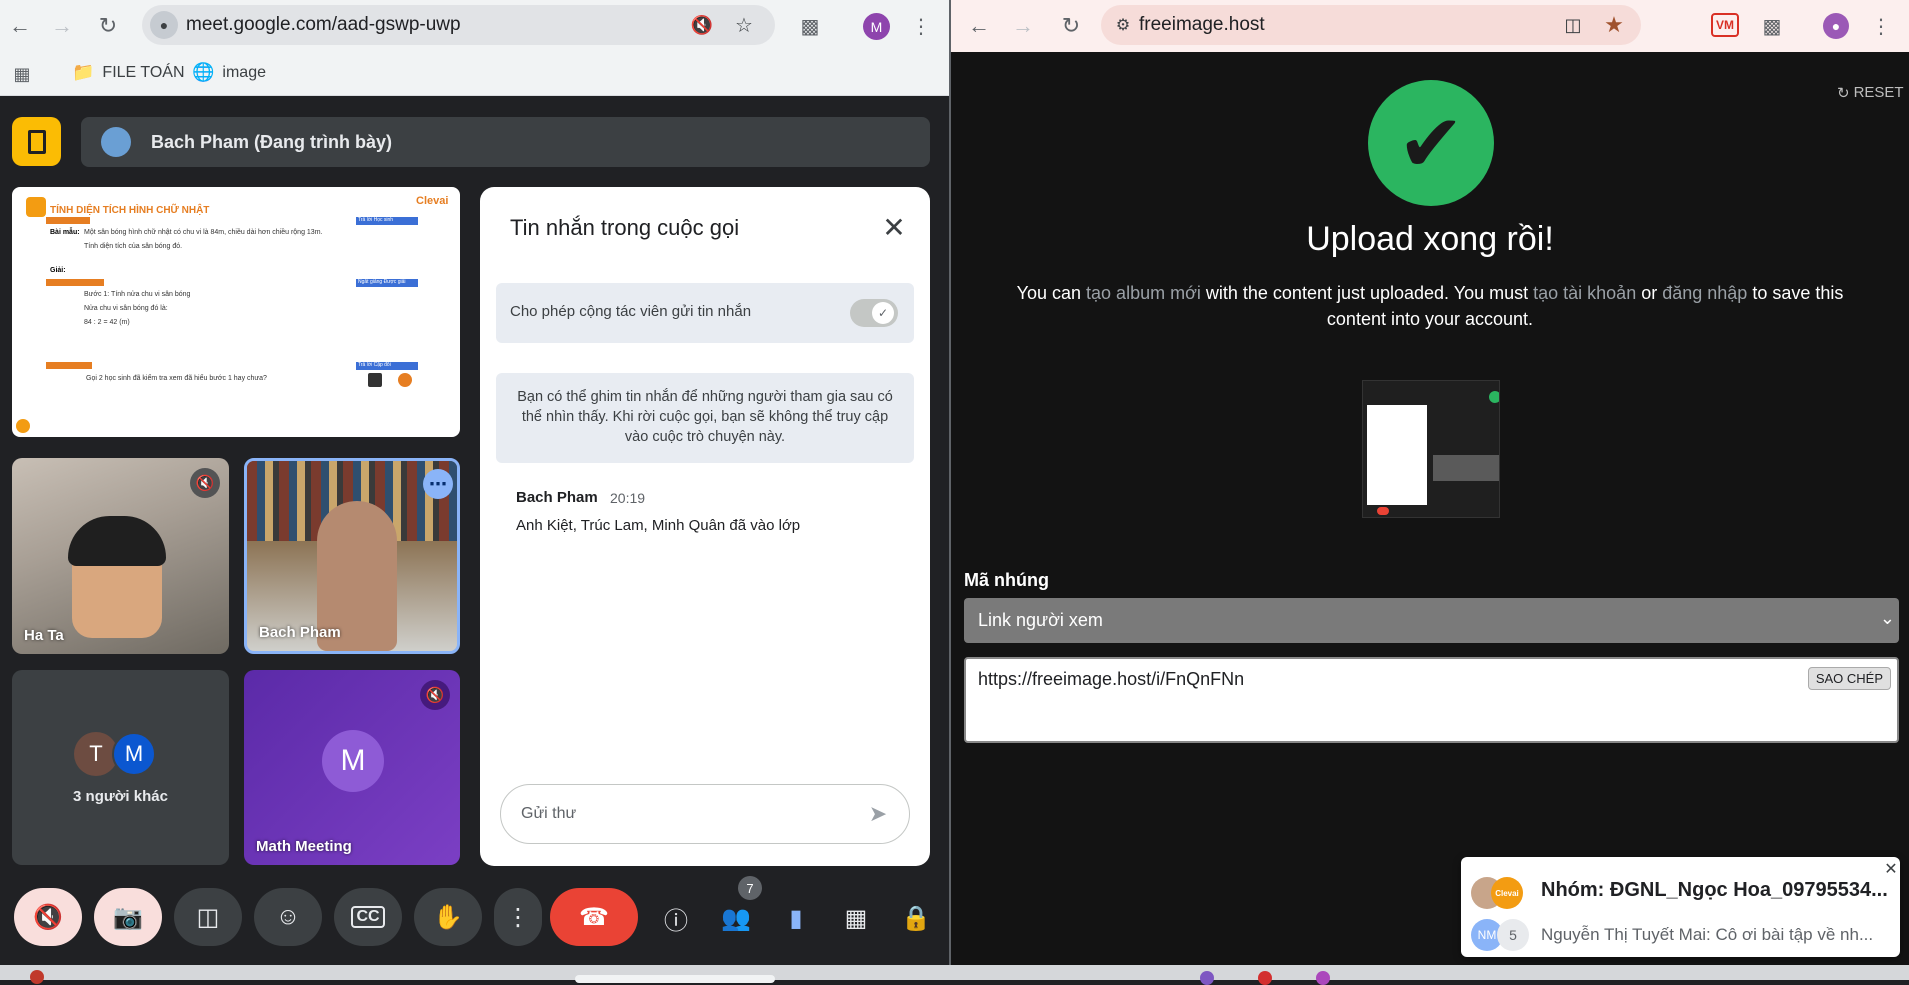 The image size is (1909, 985). What do you see at coordinates (458, 25) in the screenshot?
I see `address-bar: ● meet.google.com/aad-gswp-uwp 🔇 ☆` at bounding box center [458, 25].